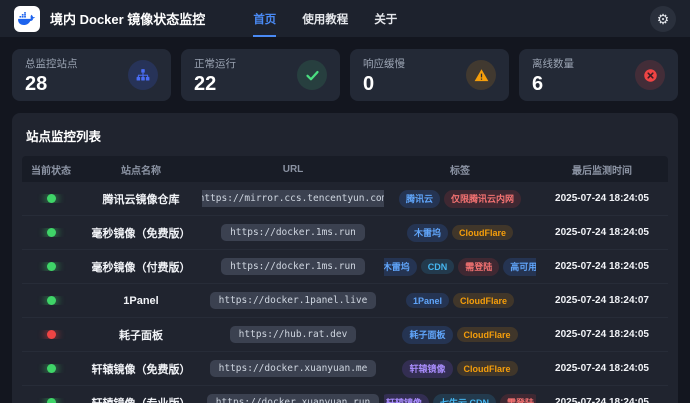 Image resolution: width=690 pixels, height=403 pixels. I want to click on tag: 高可用, so click(519, 266).